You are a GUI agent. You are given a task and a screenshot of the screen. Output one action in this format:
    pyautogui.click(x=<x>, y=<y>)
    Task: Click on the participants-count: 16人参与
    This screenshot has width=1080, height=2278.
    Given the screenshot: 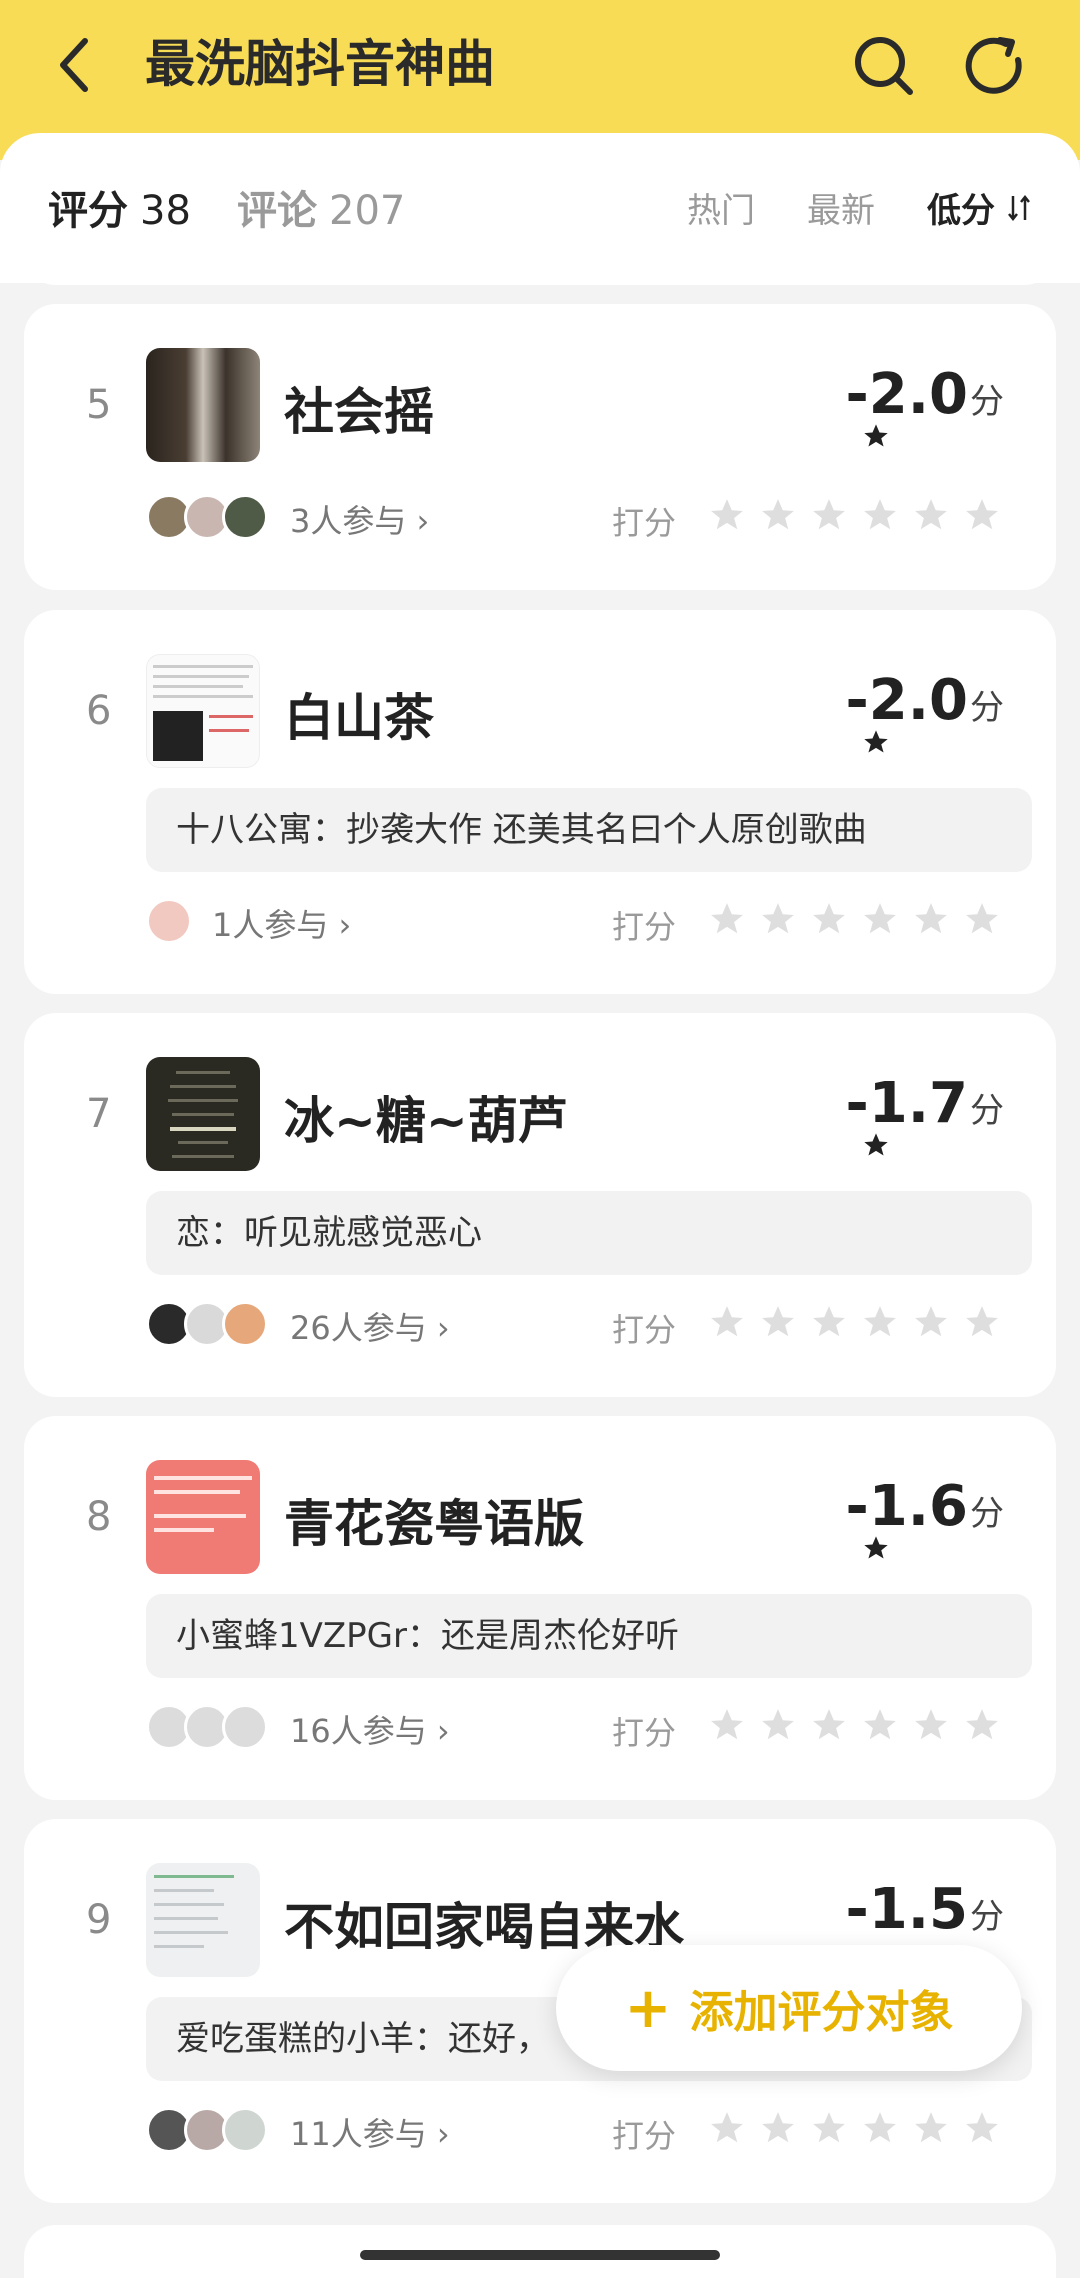 What is the action you would take?
    pyautogui.click(x=358, y=1731)
    